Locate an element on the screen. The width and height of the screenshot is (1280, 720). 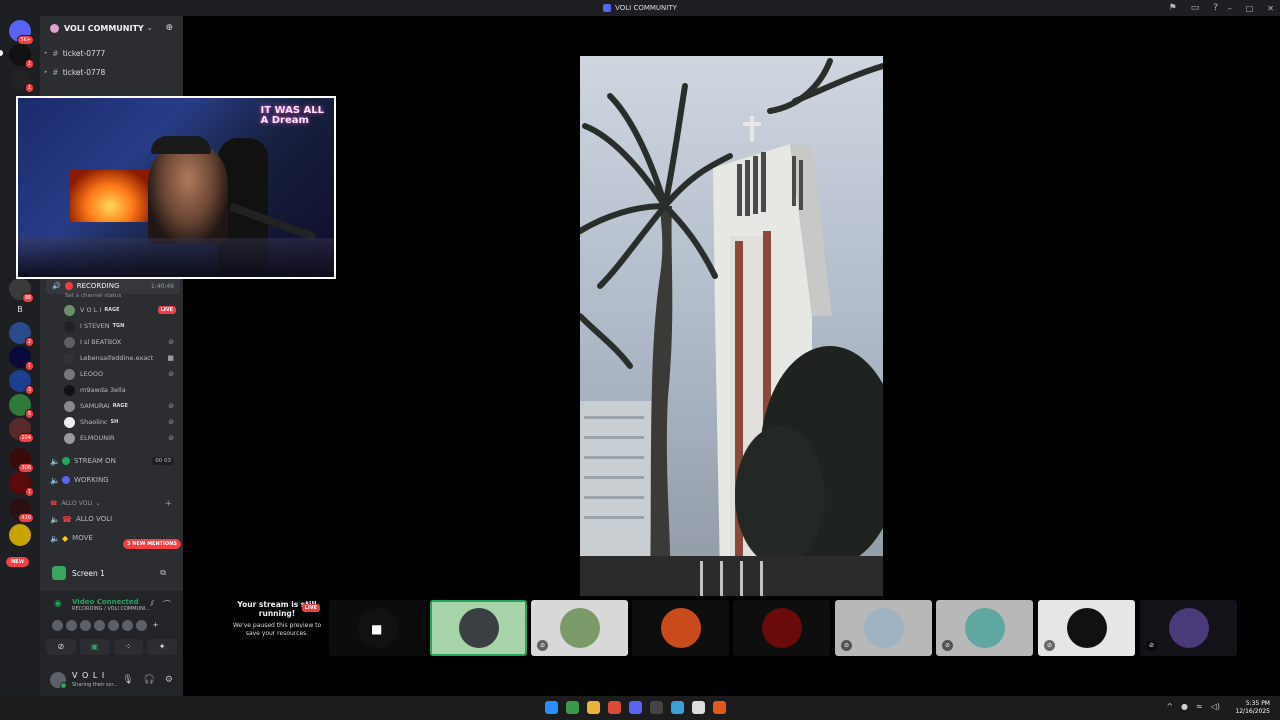
inbox-icon: ▭ is located at coordinates (1195, 8).